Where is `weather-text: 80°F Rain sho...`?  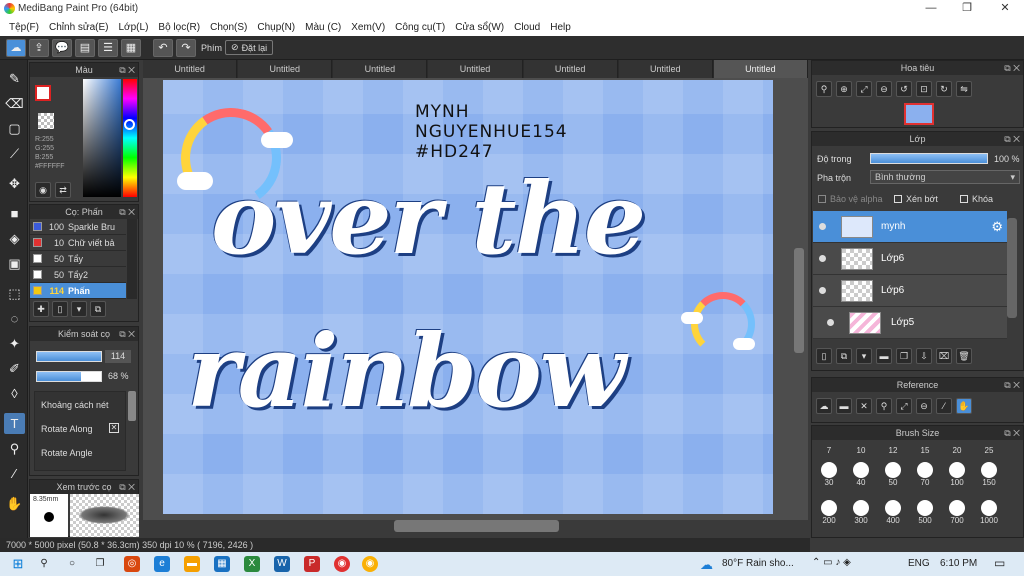 weather-text: 80°F Rain sho... is located at coordinates (758, 563).